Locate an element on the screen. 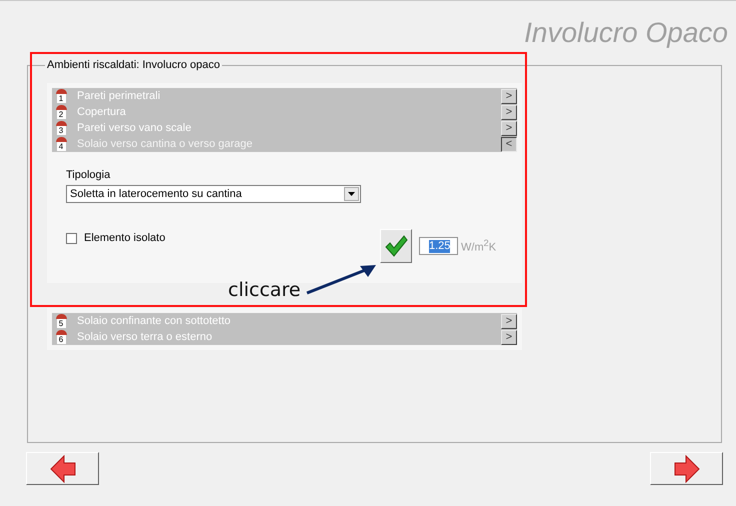 Image resolution: width=736 pixels, height=506 pixels. back-button is located at coordinates (62, 468).